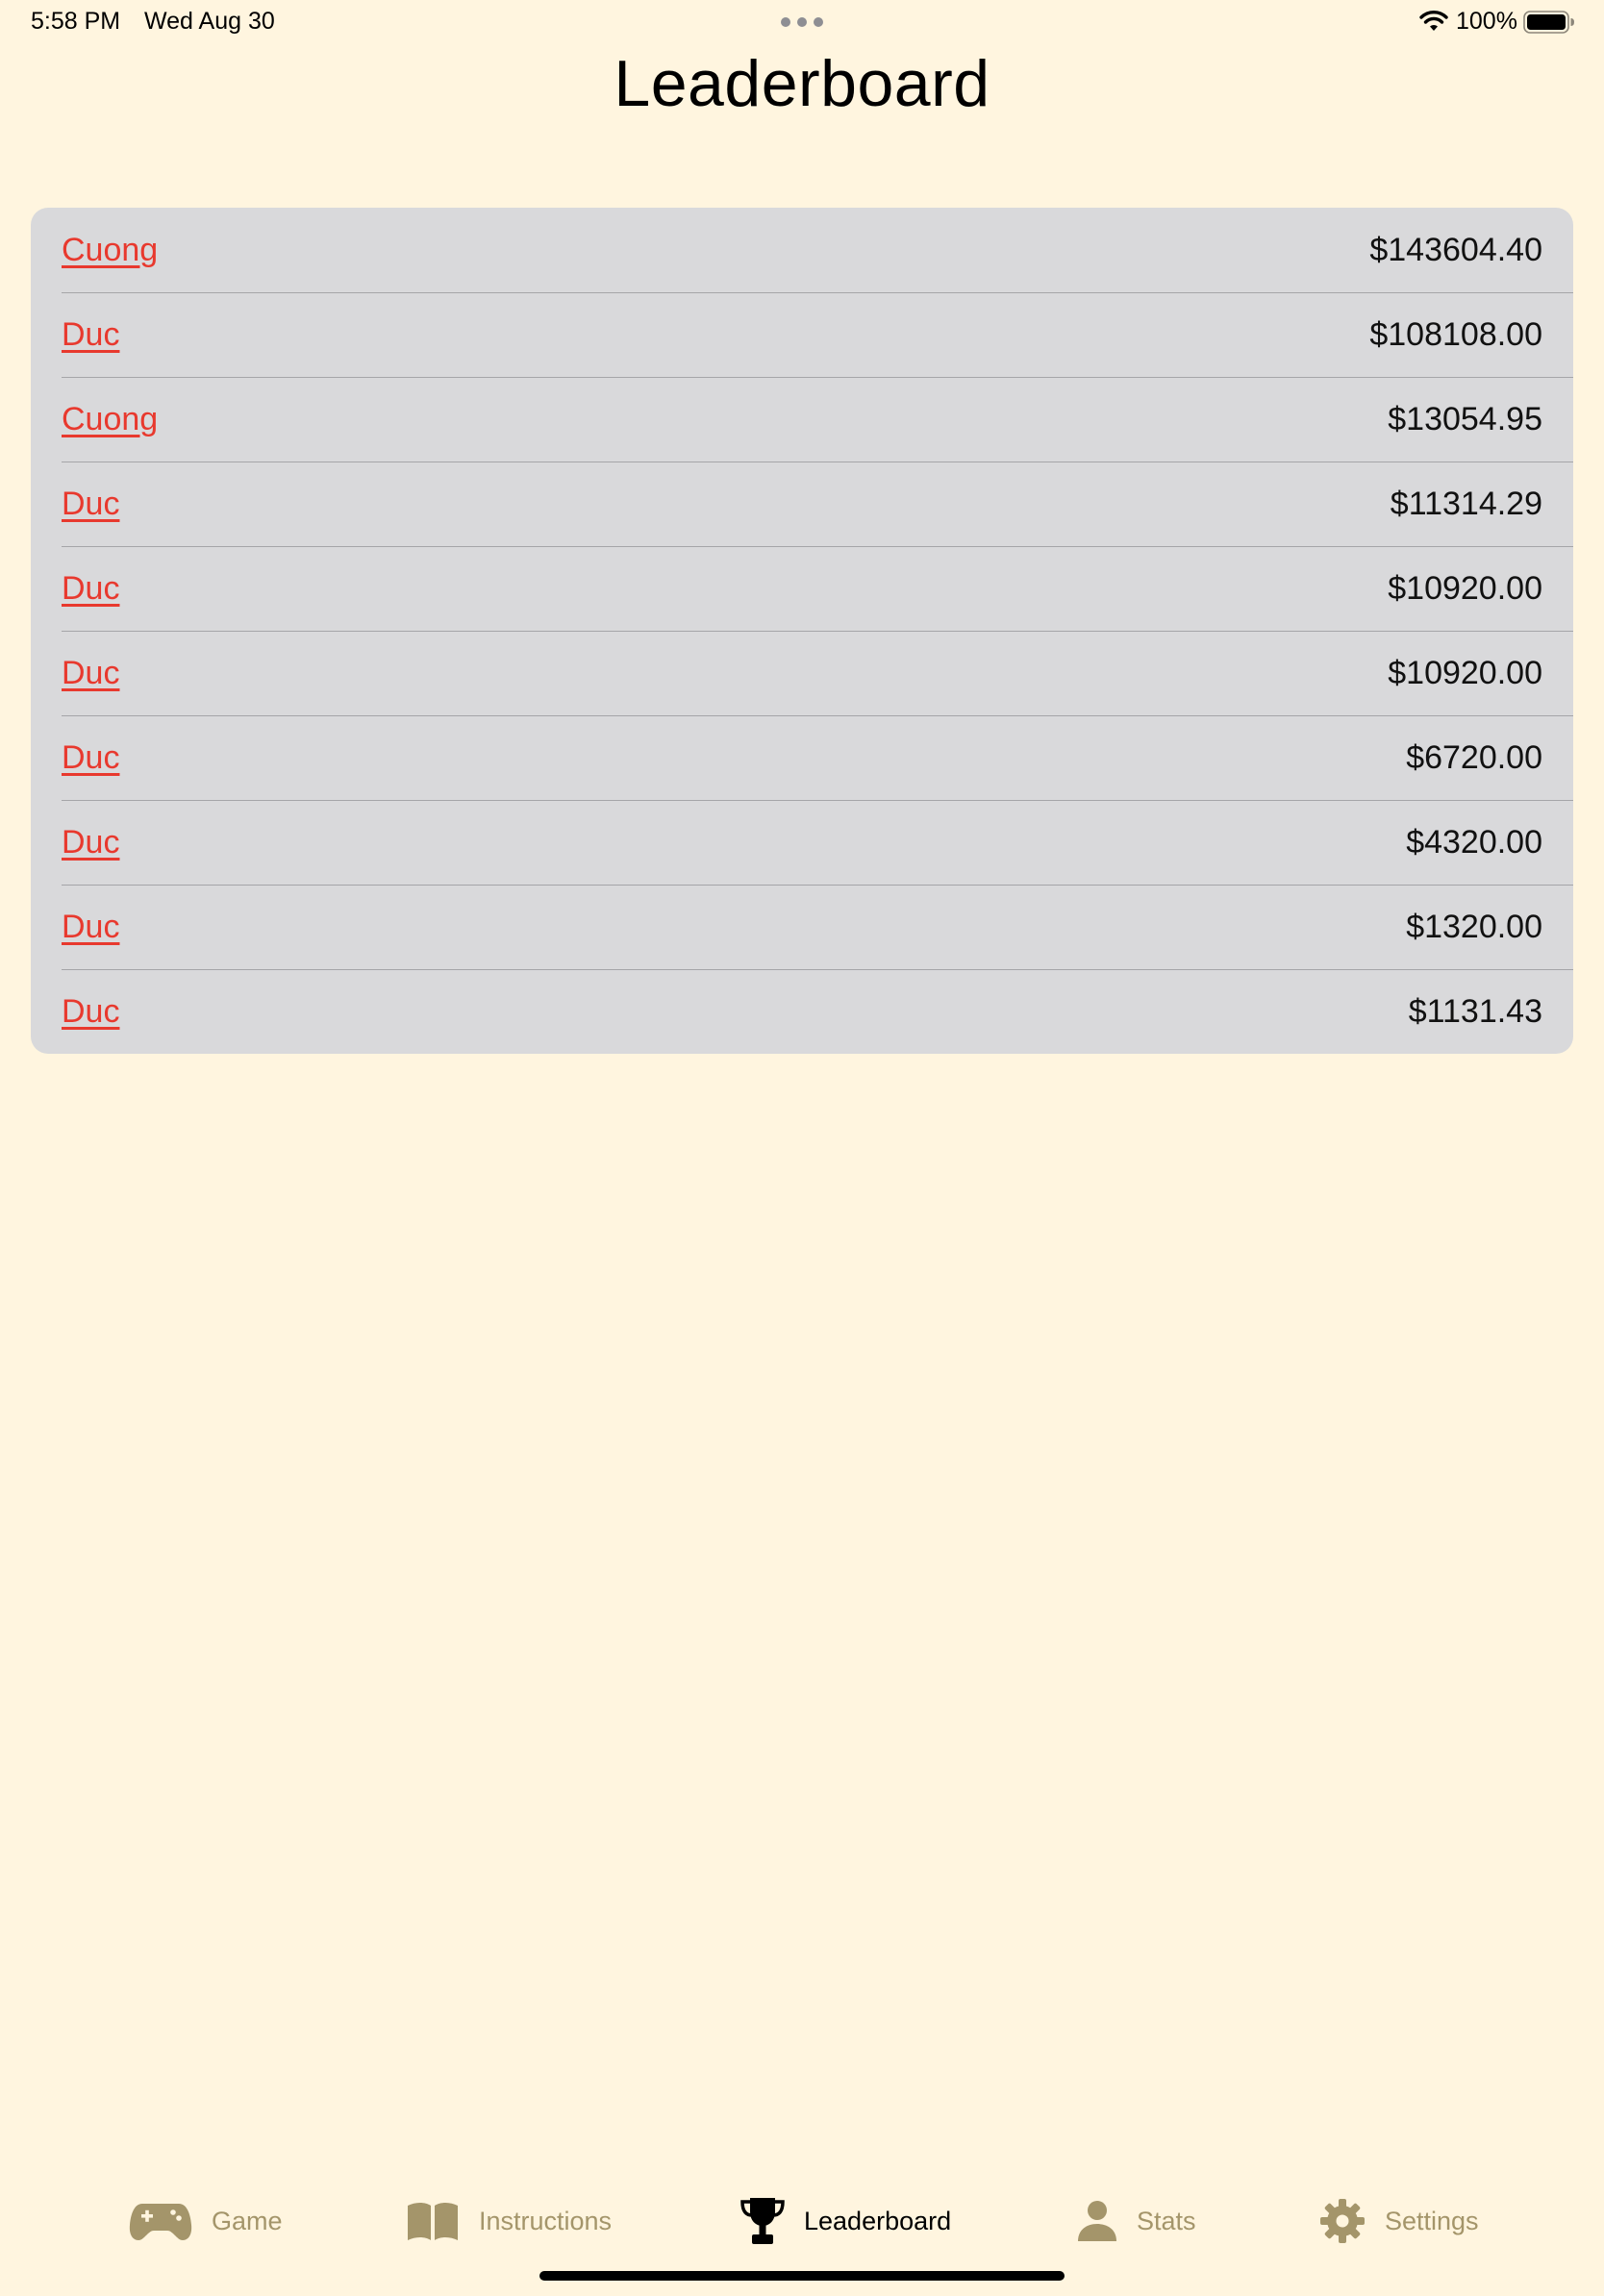 Image resolution: width=1604 pixels, height=2296 pixels. Describe the element at coordinates (1474, 926) in the screenshot. I see `player-score: $1320.00` at that location.